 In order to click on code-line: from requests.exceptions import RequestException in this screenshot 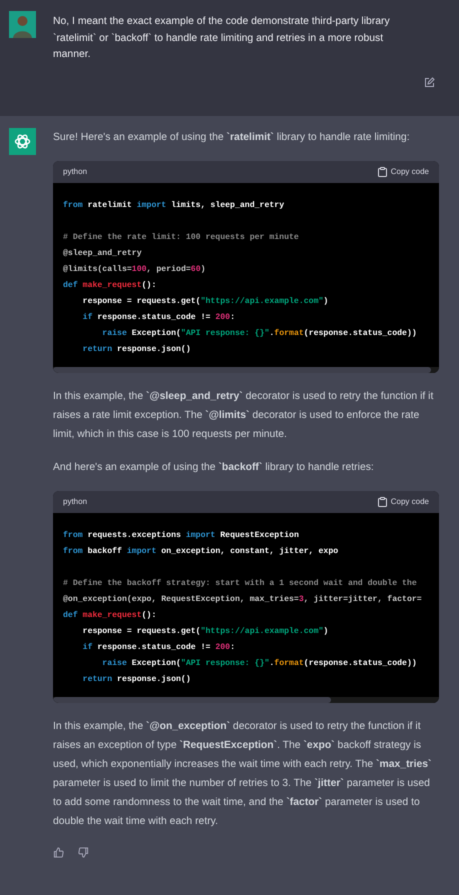, I will do `click(181, 535)`.